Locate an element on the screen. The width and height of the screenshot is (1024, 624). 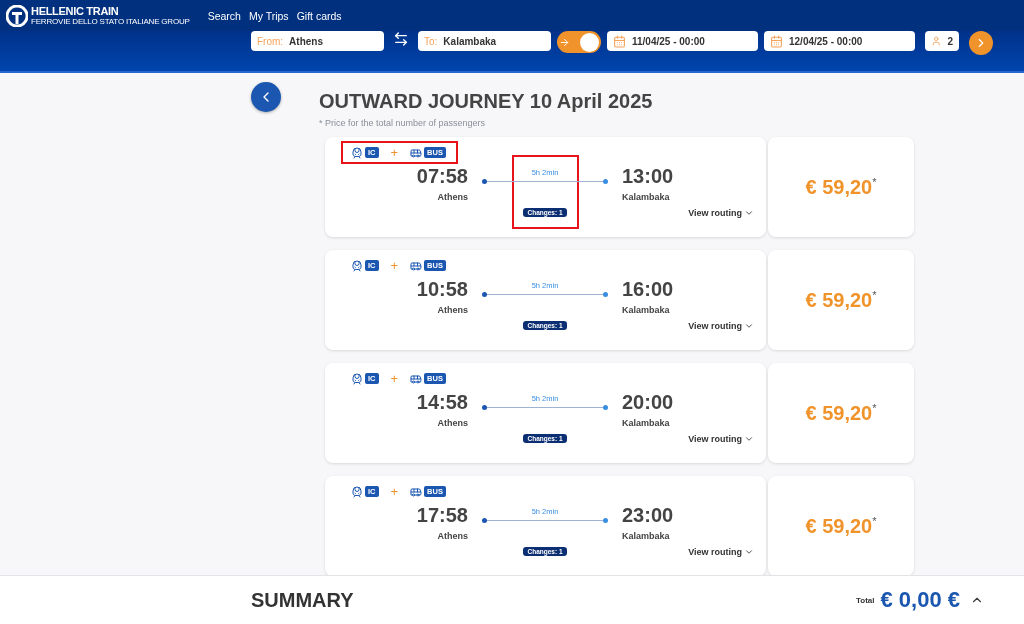
return-date-field: 12/04/25 - 00:00 is located at coordinates (839, 41).